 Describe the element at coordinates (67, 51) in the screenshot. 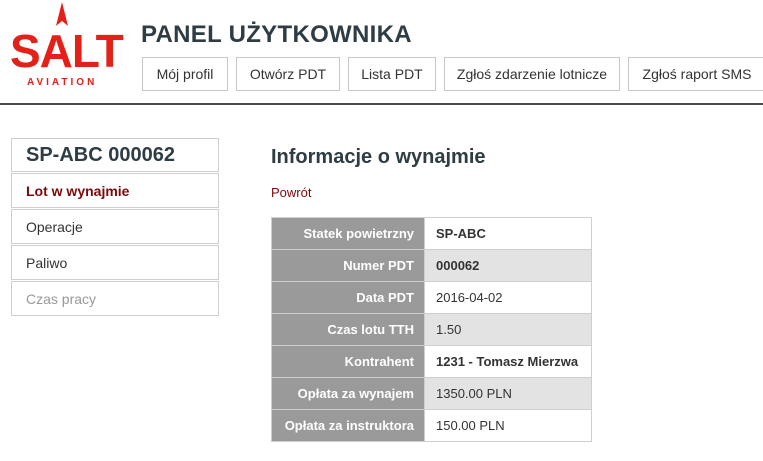

I see `logo-wordmark: SALT` at that location.